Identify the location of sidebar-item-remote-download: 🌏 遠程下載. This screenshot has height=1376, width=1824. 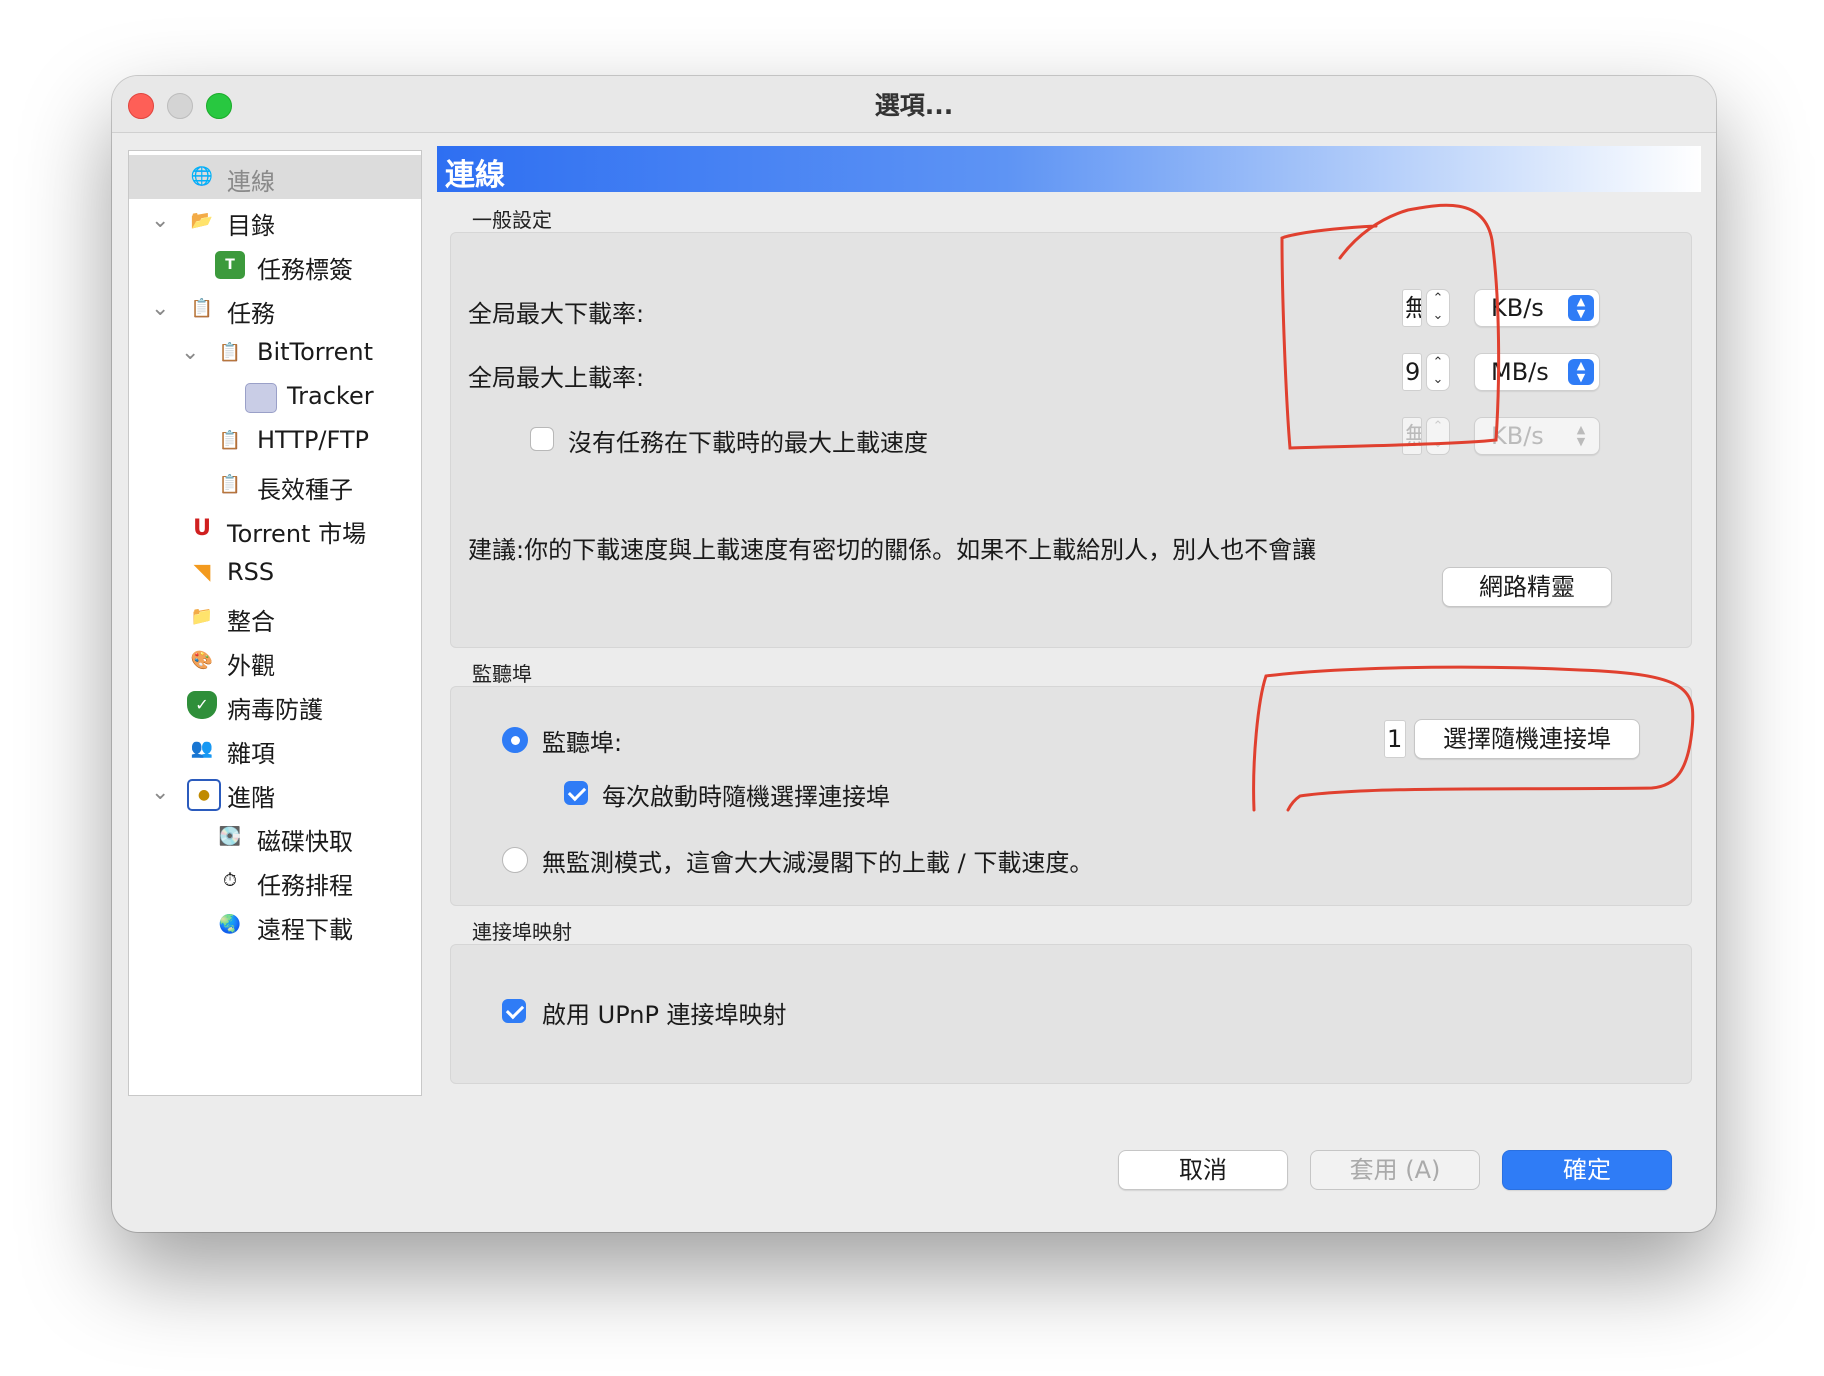
(275, 925).